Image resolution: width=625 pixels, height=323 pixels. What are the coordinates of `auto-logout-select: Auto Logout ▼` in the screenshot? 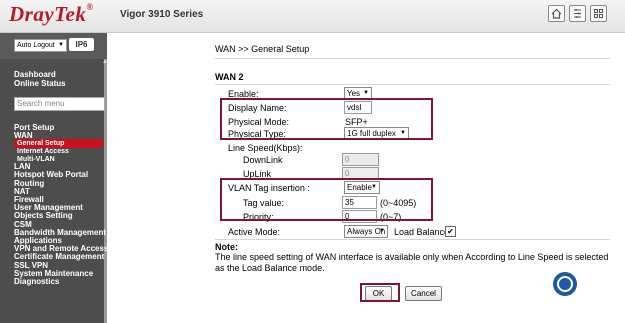 It's located at (40, 45).